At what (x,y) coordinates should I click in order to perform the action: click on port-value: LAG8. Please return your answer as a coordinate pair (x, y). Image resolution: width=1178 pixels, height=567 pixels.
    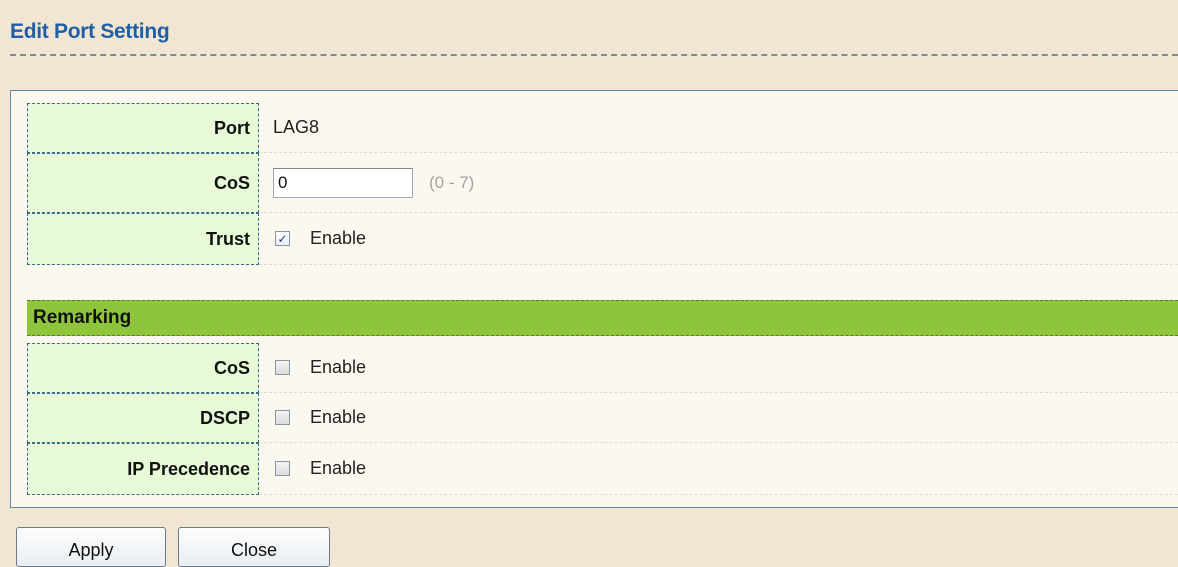
    Looking at the image, I should click on (296, 127).